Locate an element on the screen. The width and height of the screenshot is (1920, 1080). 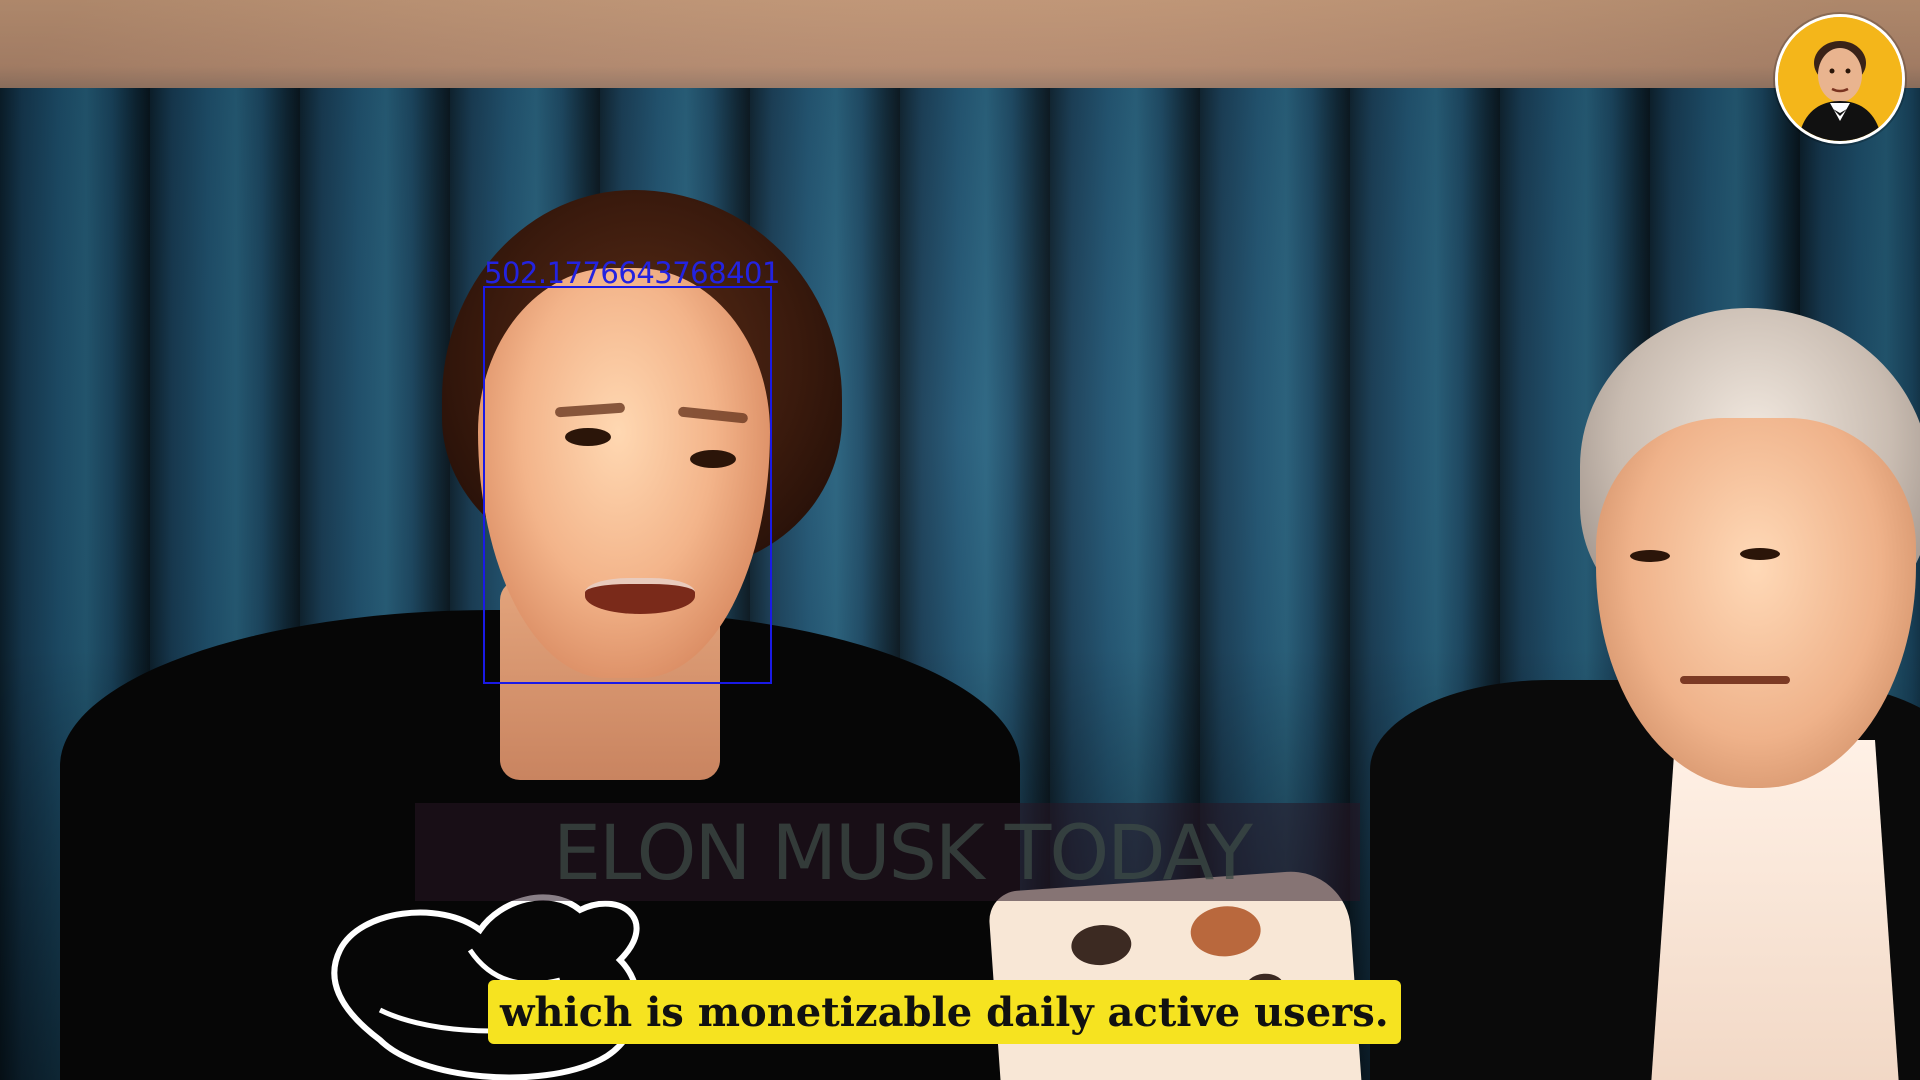
channel-watermark: ELON MUSK TODAY is located at coordinates (903, 852).